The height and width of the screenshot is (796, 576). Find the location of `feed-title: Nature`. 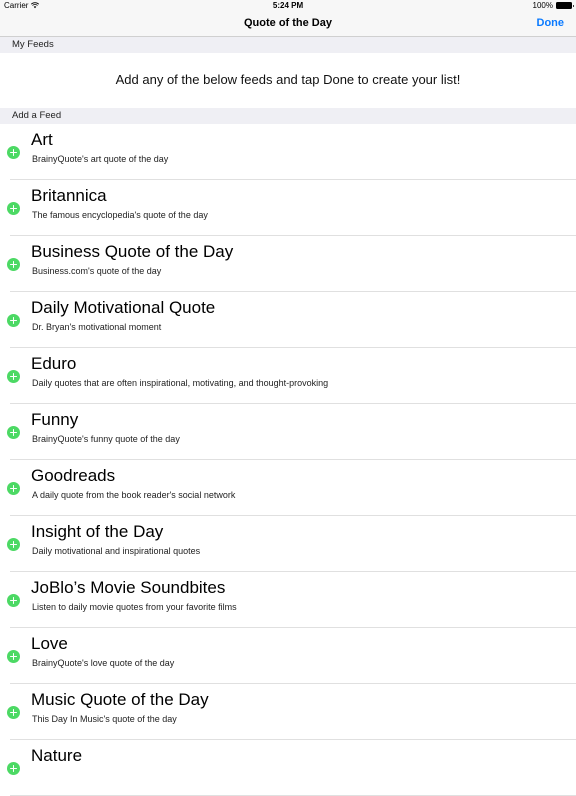

feed-title: Nature is located at coordinates (57, 755).